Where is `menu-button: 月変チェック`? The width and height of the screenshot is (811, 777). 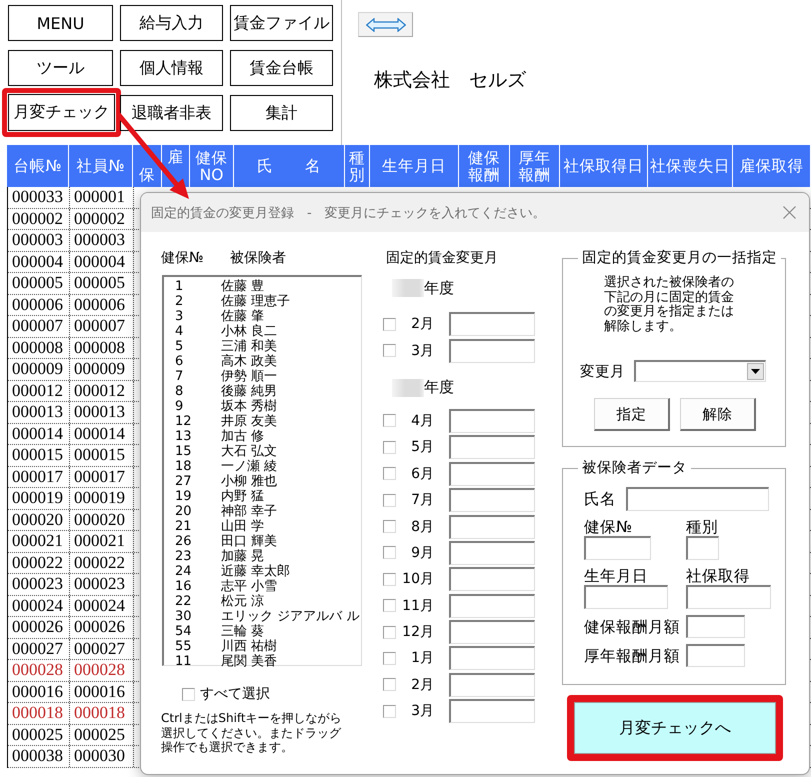
menu-button: 月変チェック is located at coordinates (61, 112).